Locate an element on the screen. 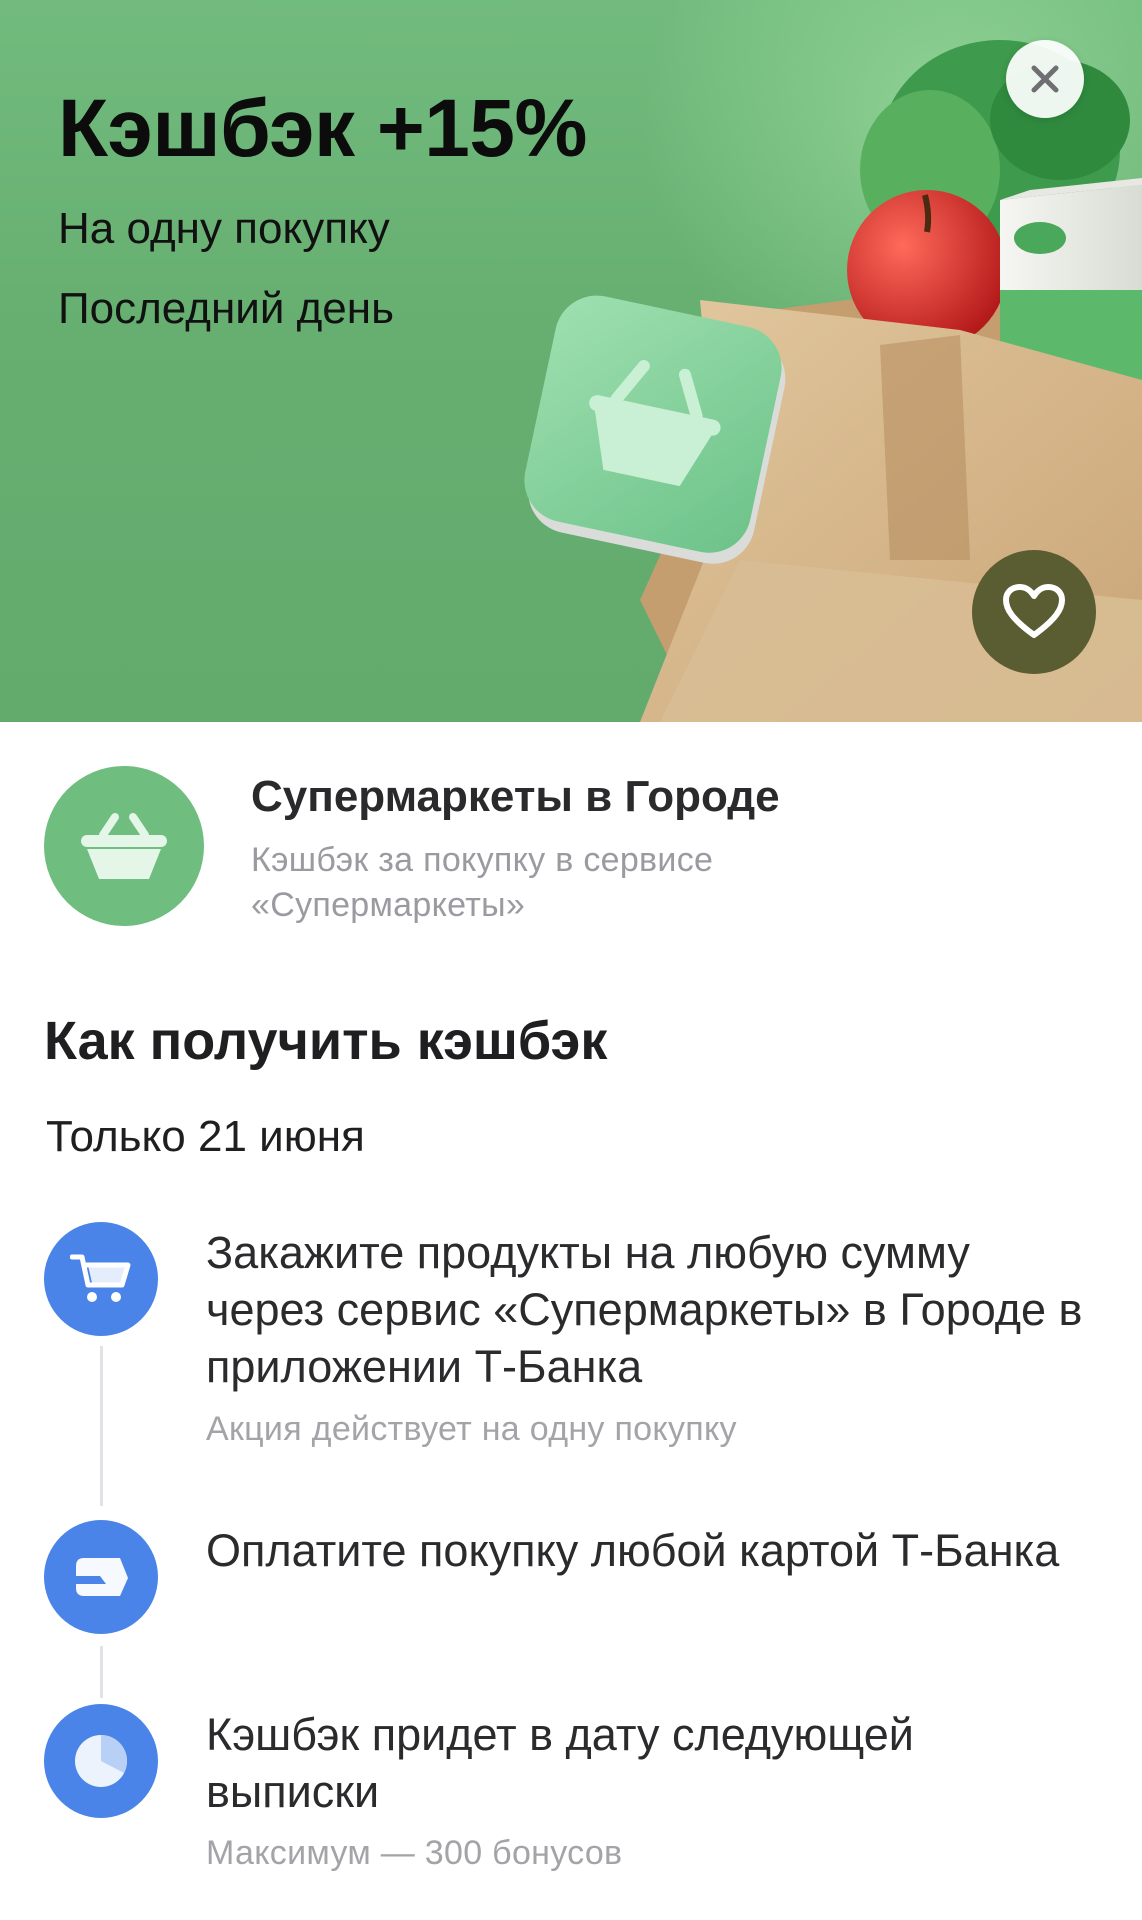 This screenshot has height=1920, width=1142. step-2-text: Оплатите покупку любой картой Т-Банка is located at coordinates (633, 1550).